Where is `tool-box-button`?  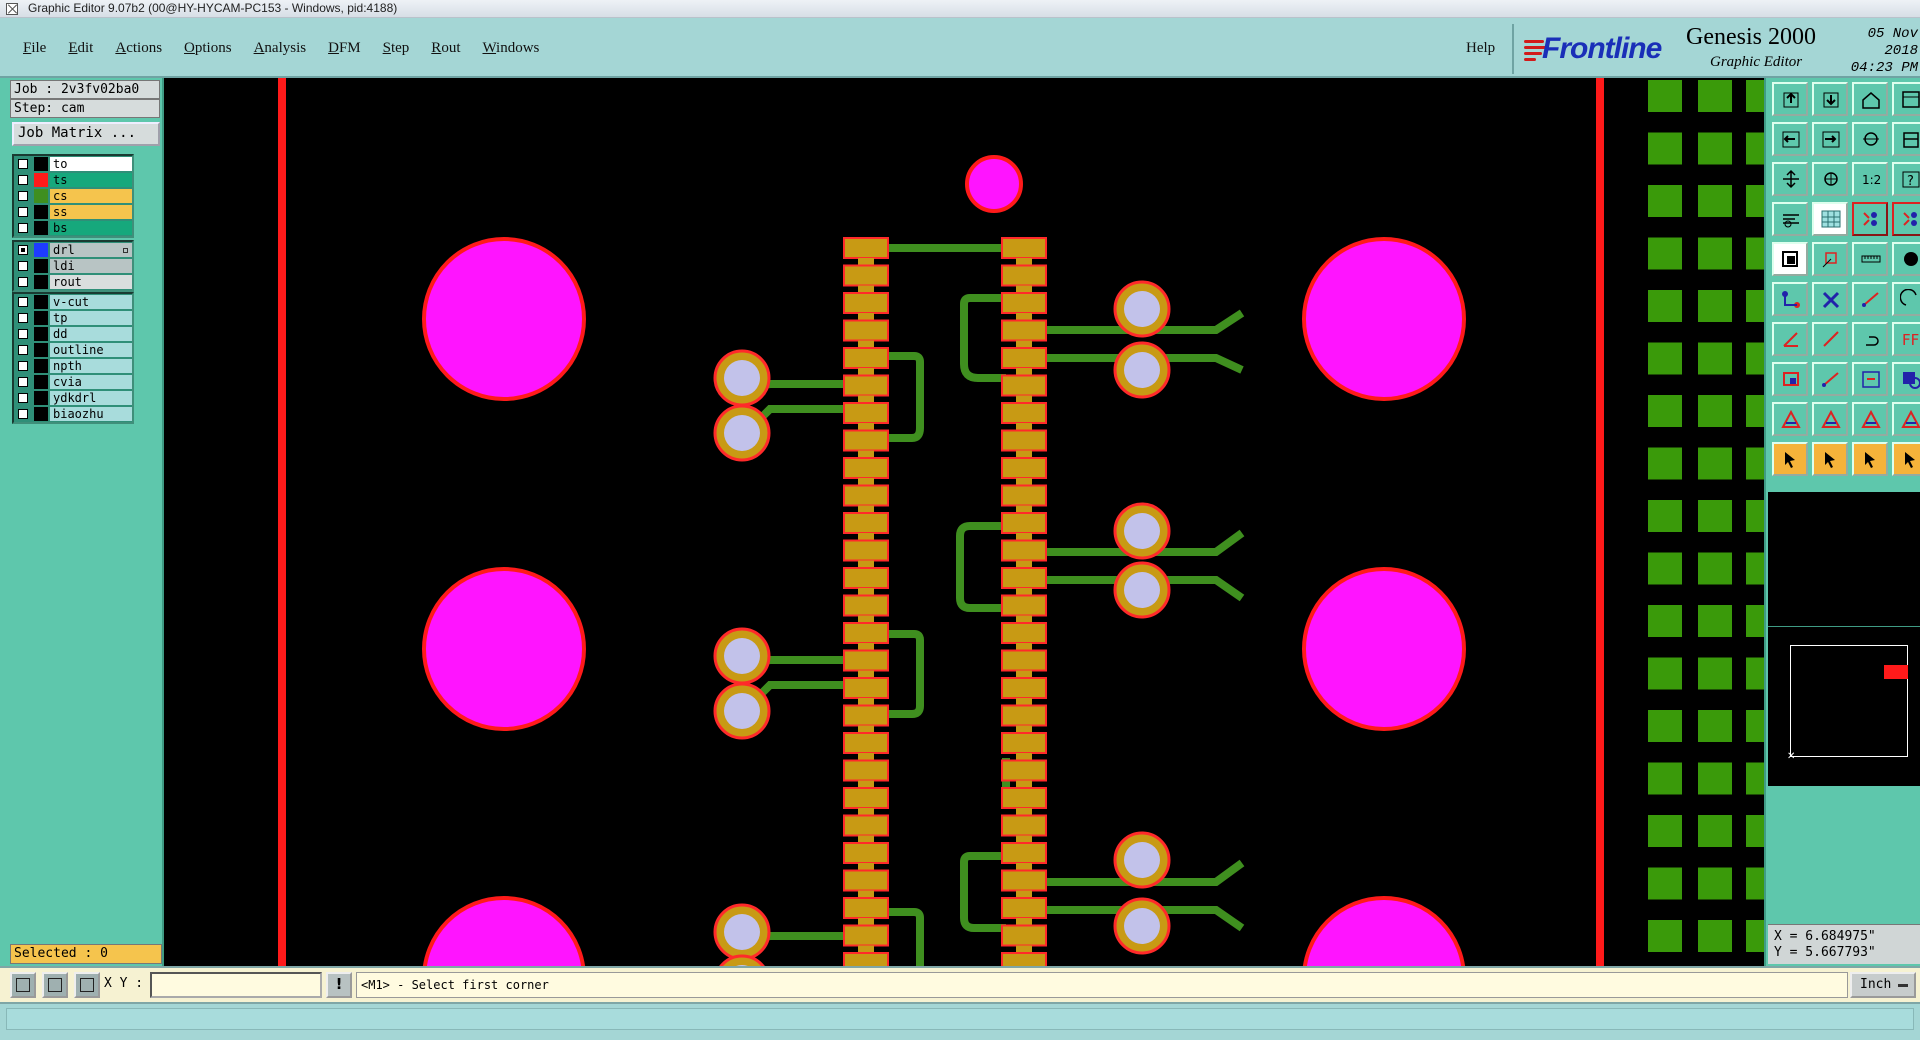 tool-box-button is located at coordinates (1790, 379).